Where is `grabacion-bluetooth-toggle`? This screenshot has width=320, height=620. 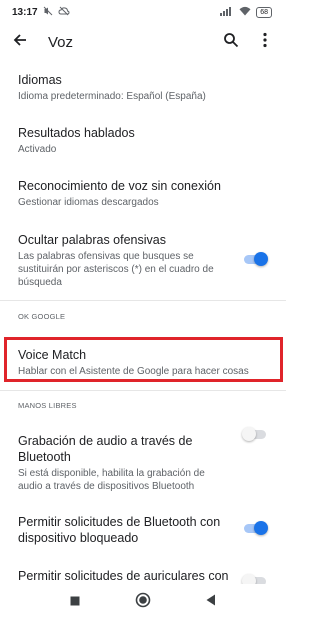 grabacion-bluetooth-toggle is located at coordinates (255, 434).